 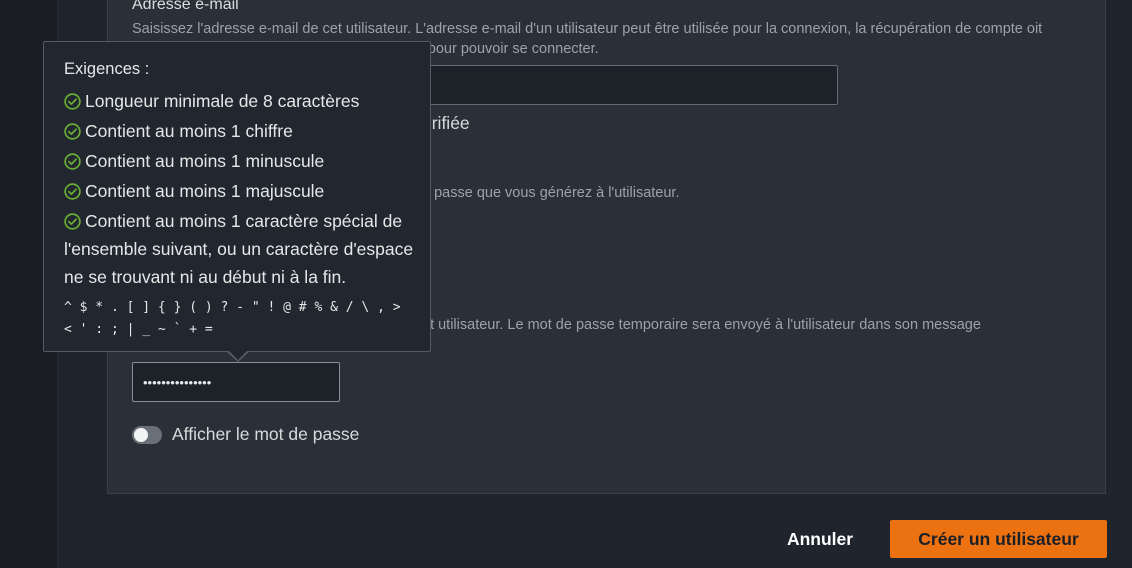 I want to click on requirement-item: Contient au moins 1 chiffre, so click(x=237, y=132).